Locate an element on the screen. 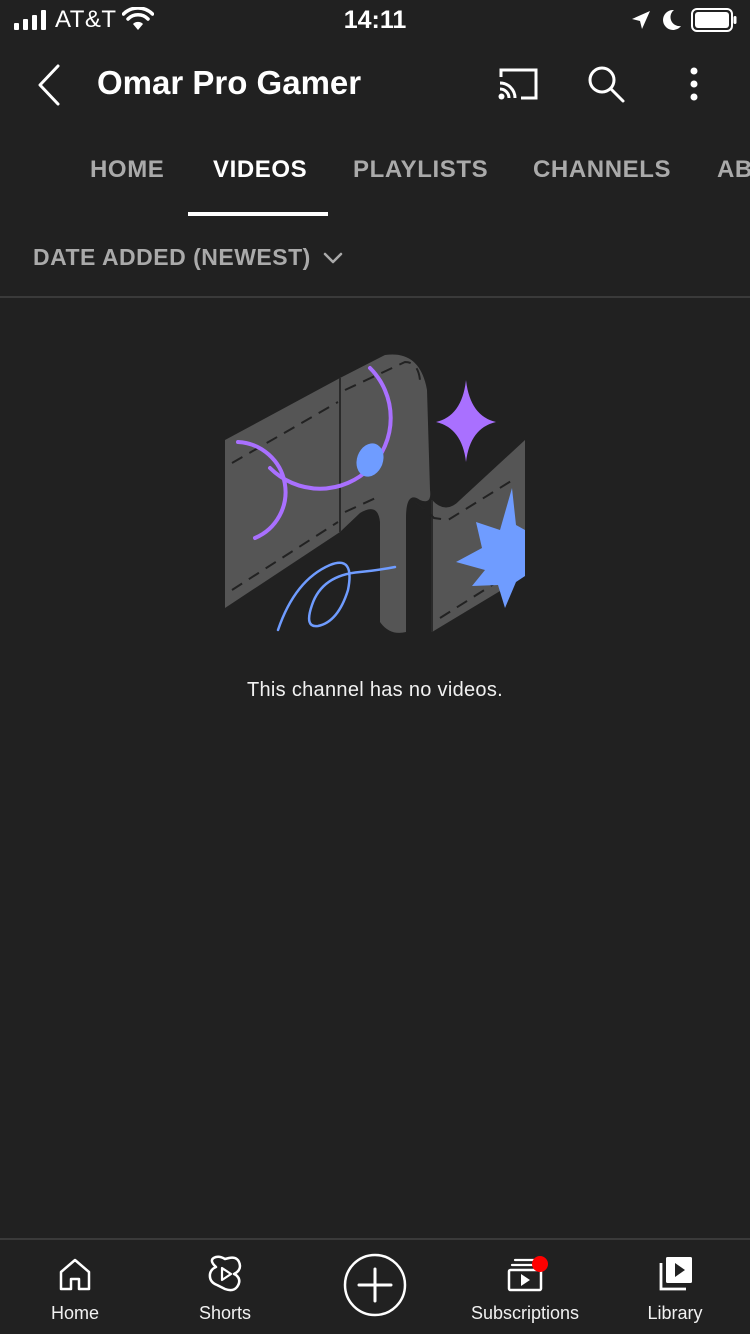 The image size is (750, 1334). nav-library: Library is located at coordinates (675, 1287).